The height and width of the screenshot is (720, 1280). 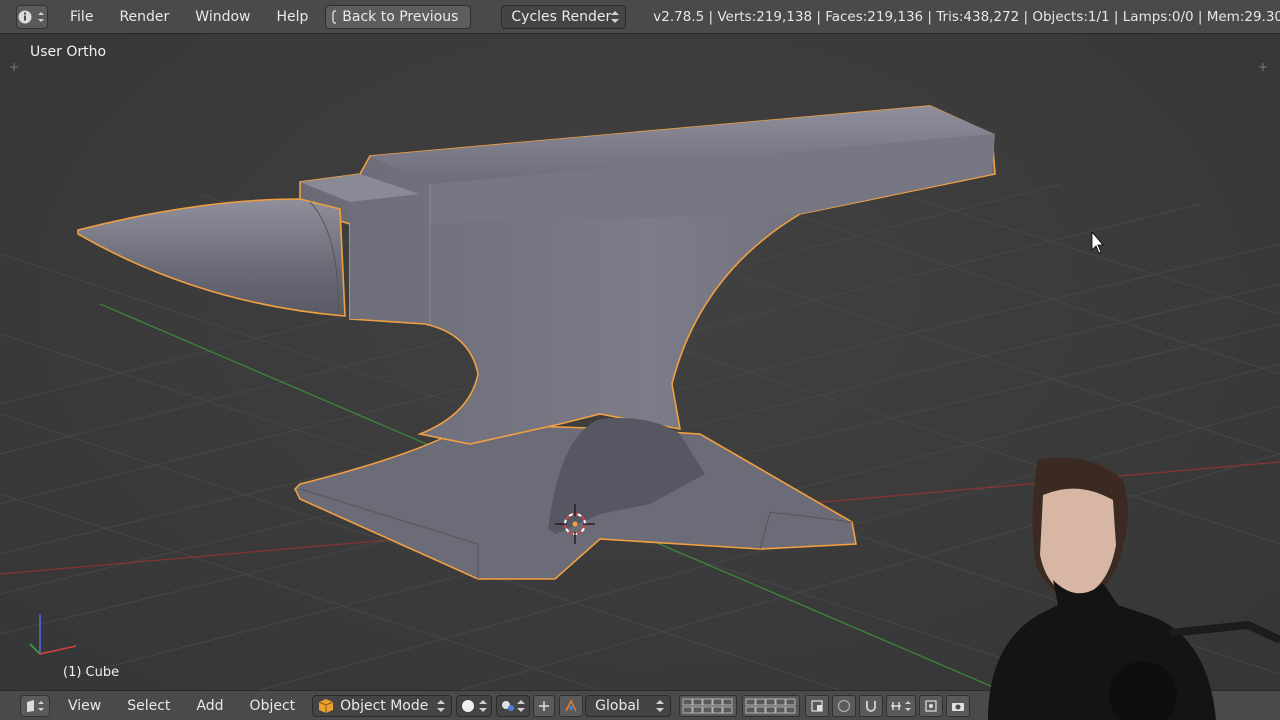 I want to click on proportional-edit-button, so click(x=844, y=705).